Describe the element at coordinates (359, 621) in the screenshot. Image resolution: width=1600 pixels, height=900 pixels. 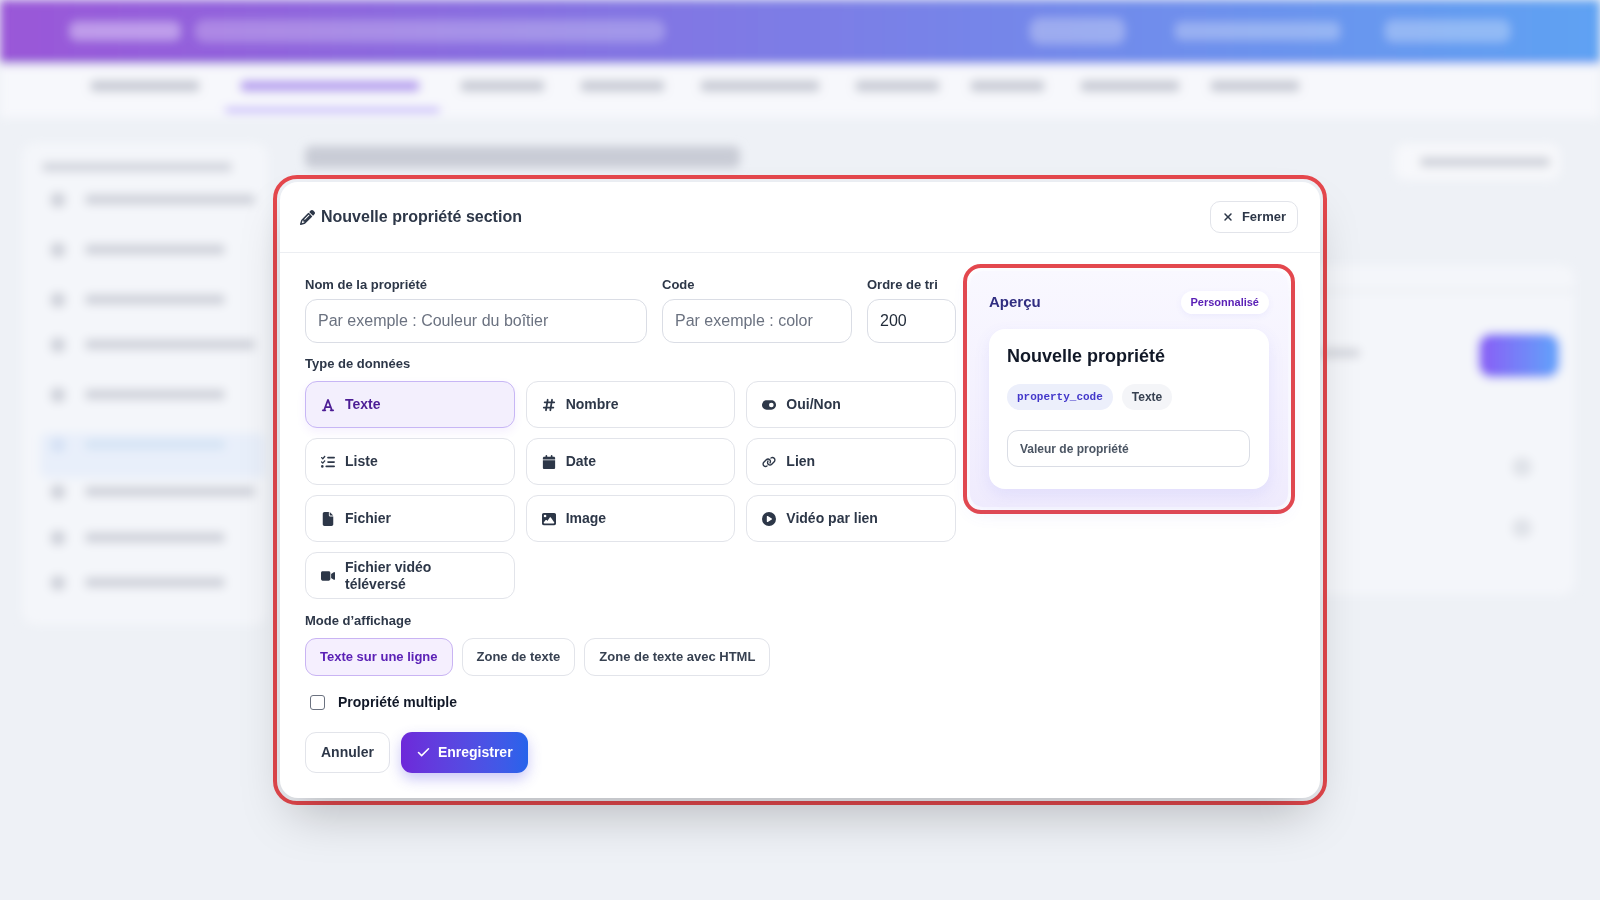
I see `section-label: Mode d’affichage` at that location.